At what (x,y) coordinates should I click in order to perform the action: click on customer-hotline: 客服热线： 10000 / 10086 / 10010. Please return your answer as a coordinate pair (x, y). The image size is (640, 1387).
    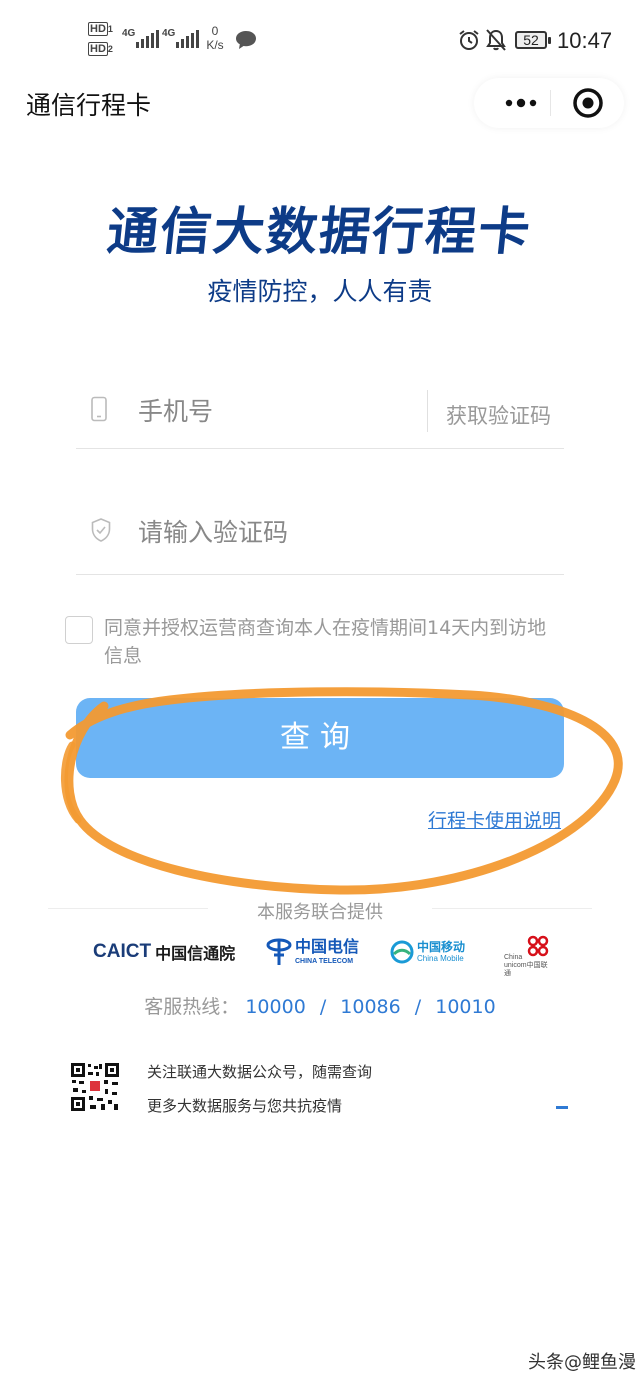
    Looking at the image, I should click on (320, 1005).